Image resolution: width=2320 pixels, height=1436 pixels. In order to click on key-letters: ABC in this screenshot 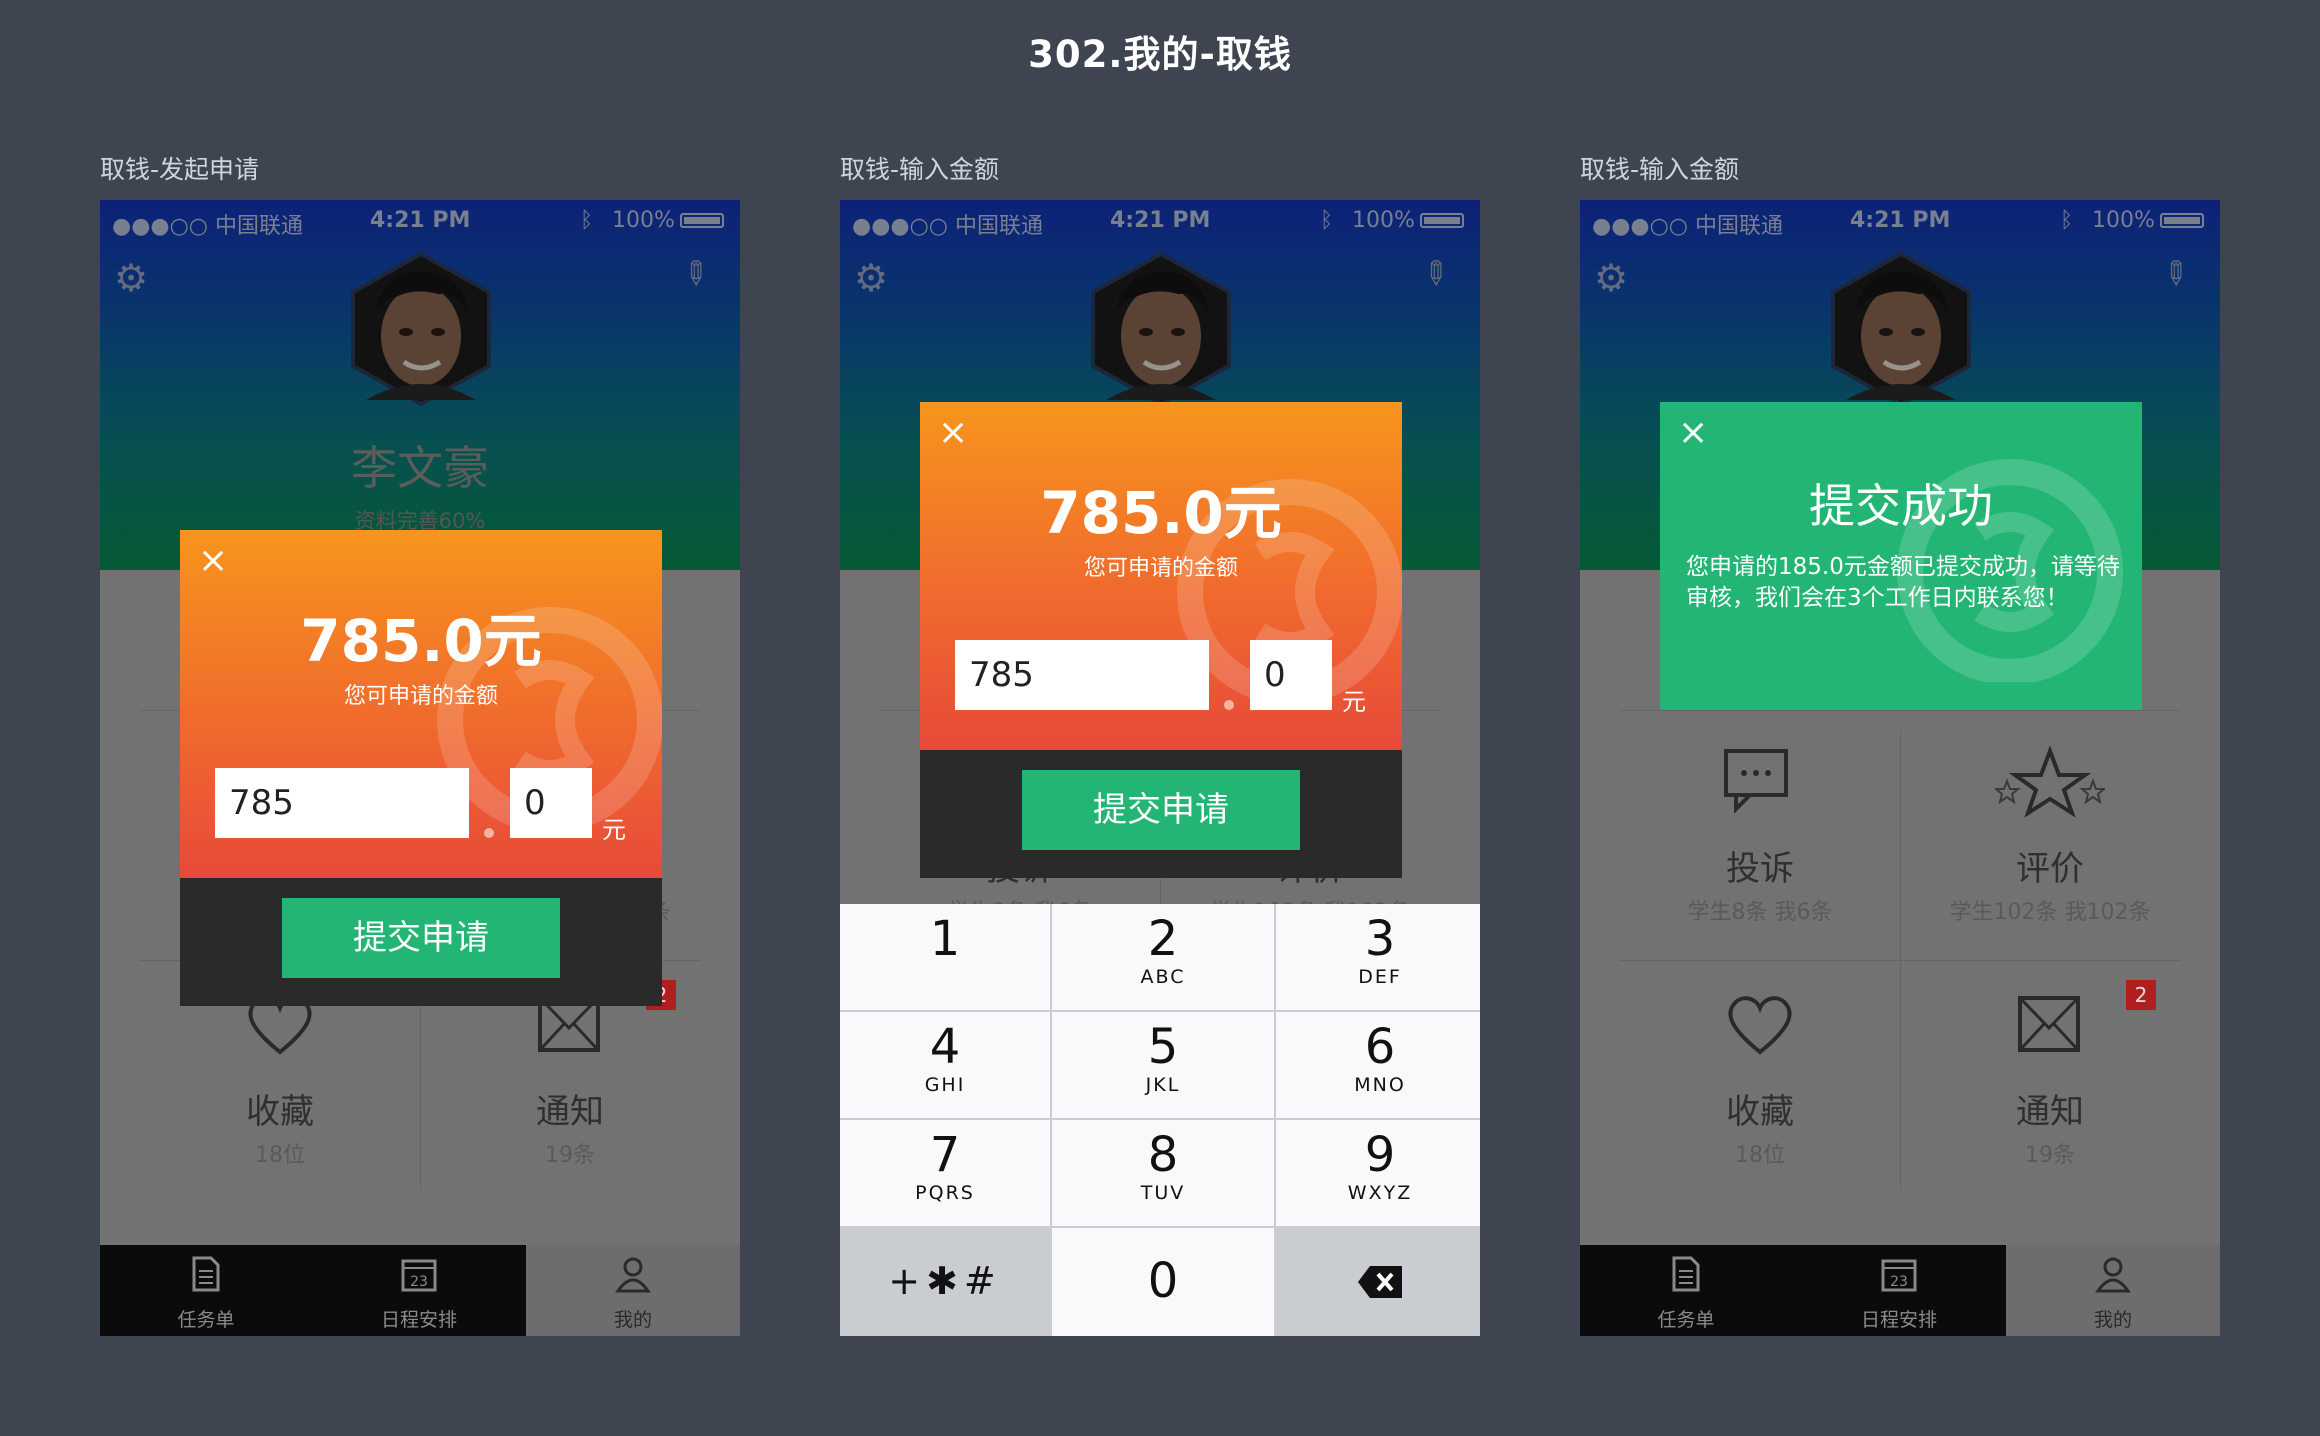, I will do `click(1163, 977)`.